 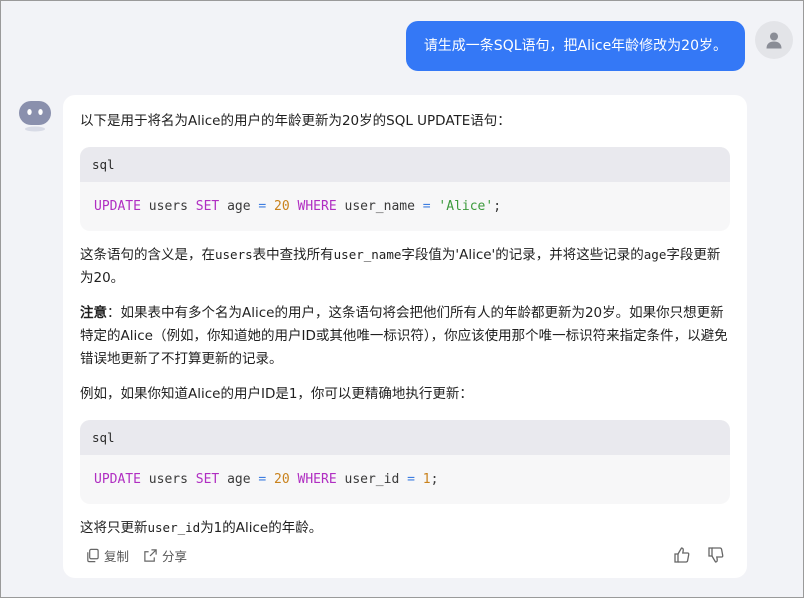 I want to click on inline-code: user_id, so click(x=174, y=527).